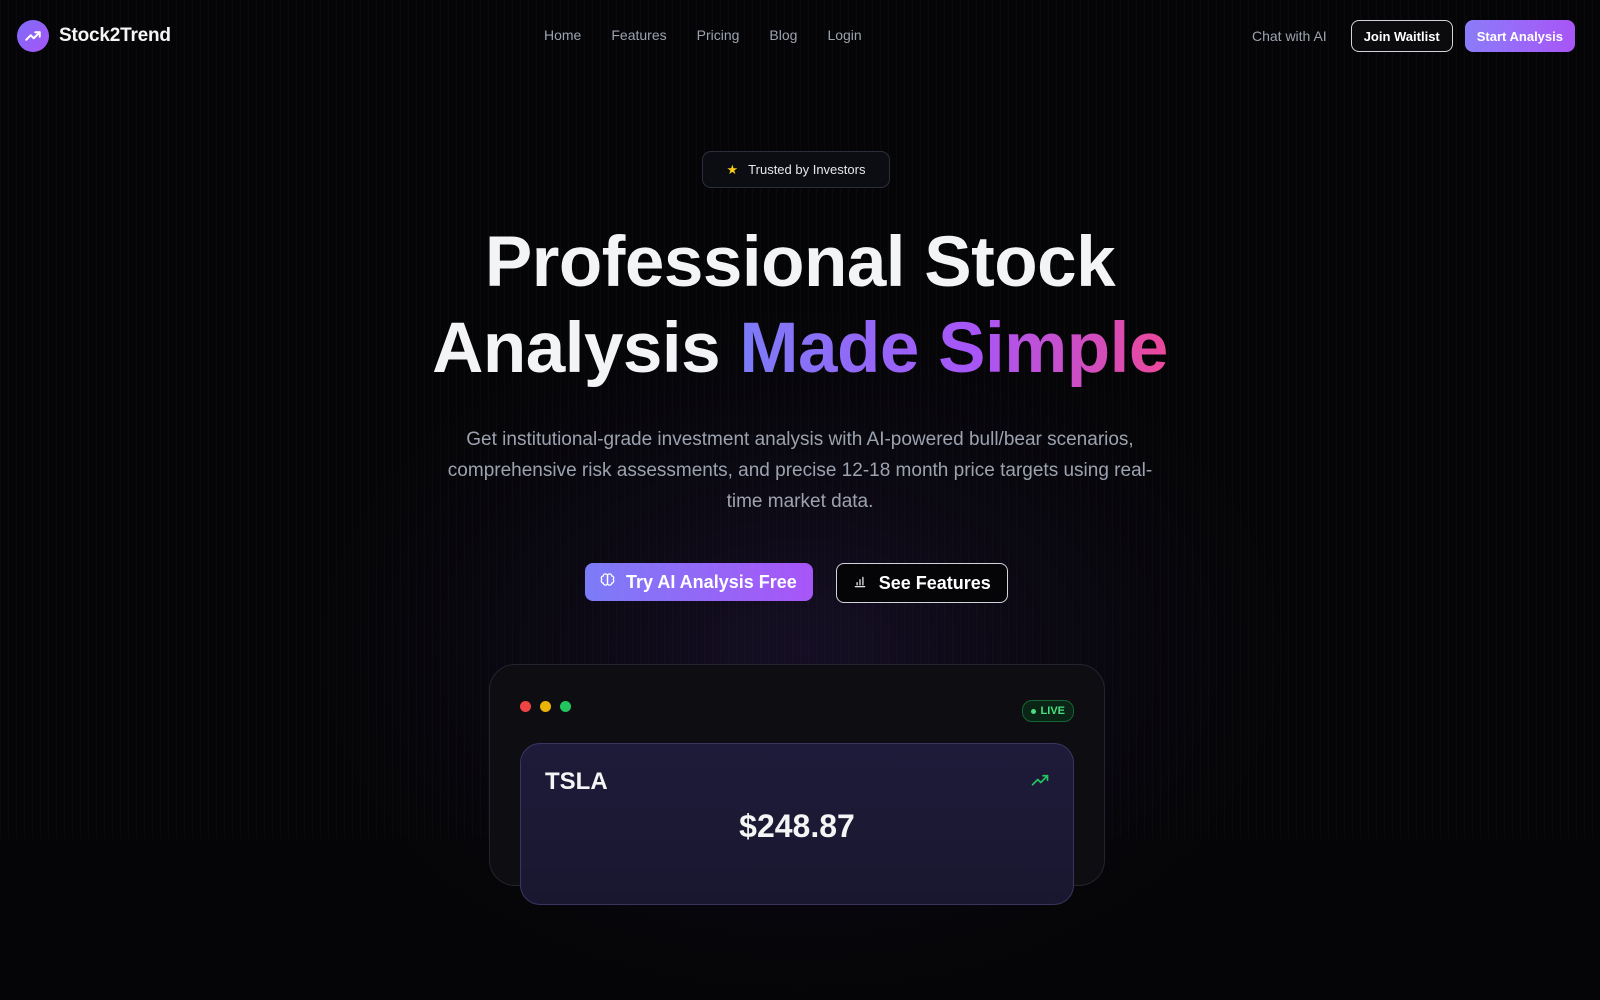 The height and width of the screenshot is (1000, 1600). I want to click on nav-link-features: Features, so click(638, 35).